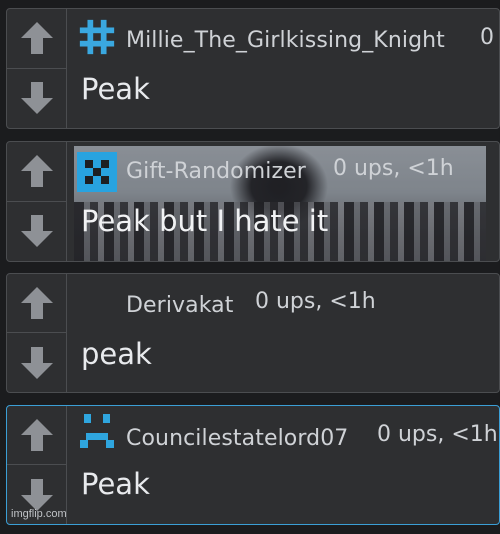  I want to click on hashtag-icon, so click(97, 37).